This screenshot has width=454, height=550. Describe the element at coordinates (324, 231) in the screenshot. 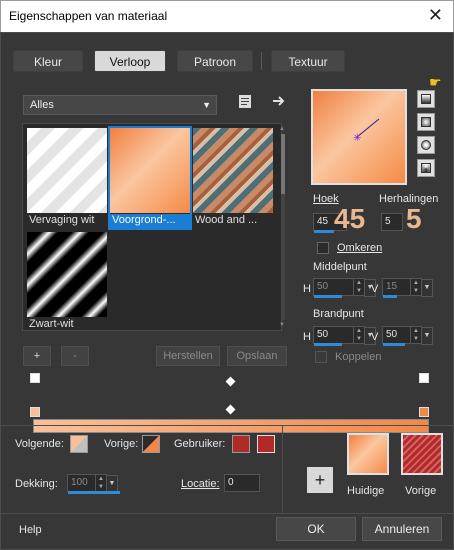

I see `angle-slider-bar` at that location.